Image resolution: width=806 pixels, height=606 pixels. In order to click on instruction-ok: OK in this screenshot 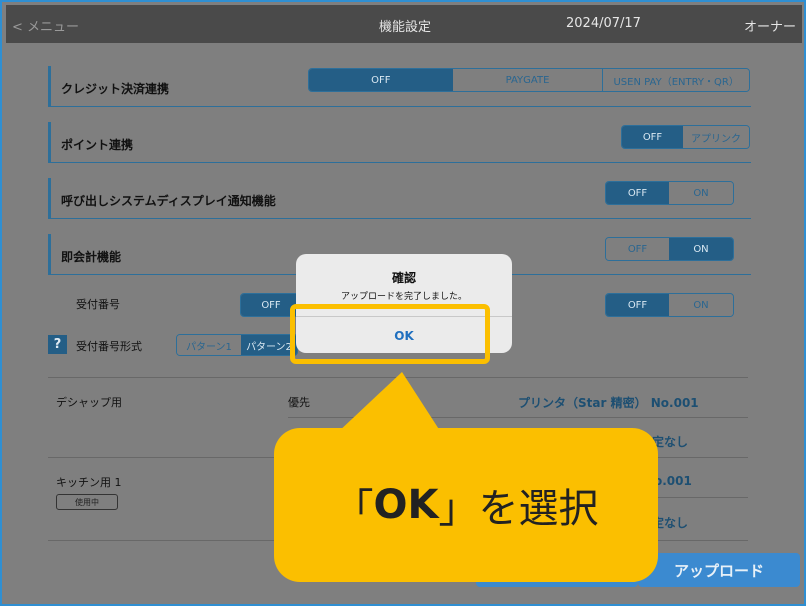, I will do `click(406, 505)`.